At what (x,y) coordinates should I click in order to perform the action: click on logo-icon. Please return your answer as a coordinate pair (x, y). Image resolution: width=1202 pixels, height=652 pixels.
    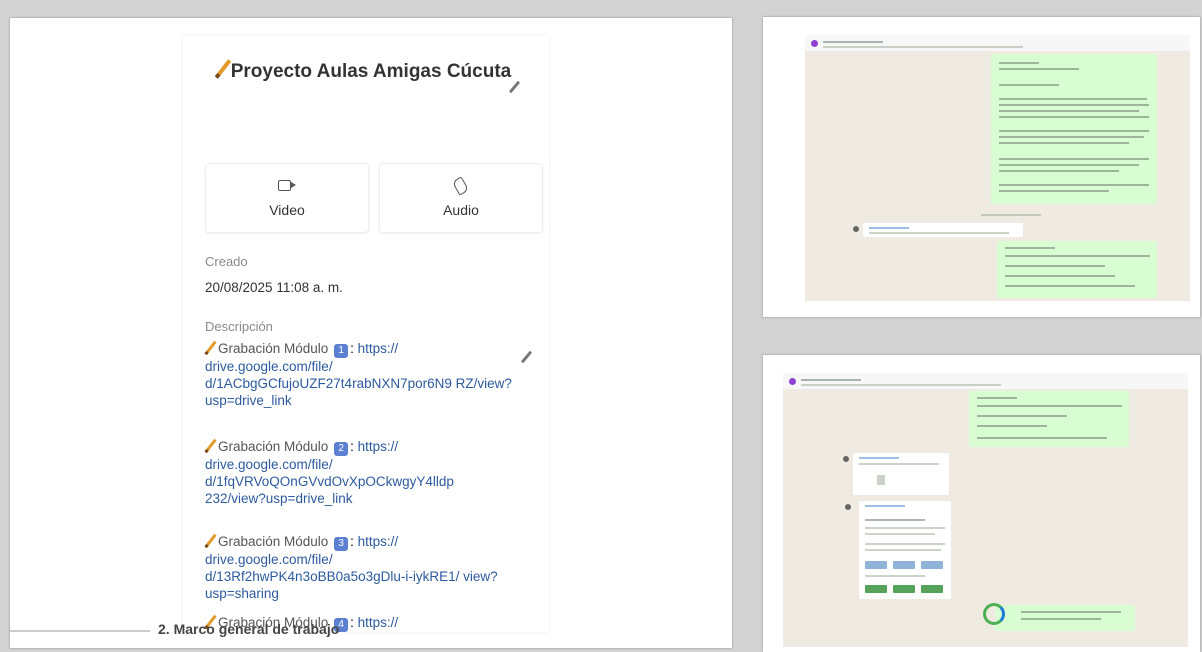
    Looking at the image, I should click on (994, 614).